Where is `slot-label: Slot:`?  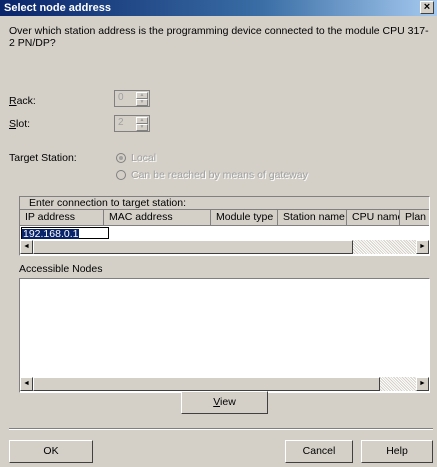
slot-label: Slot: is located at coordinates (20, 124).